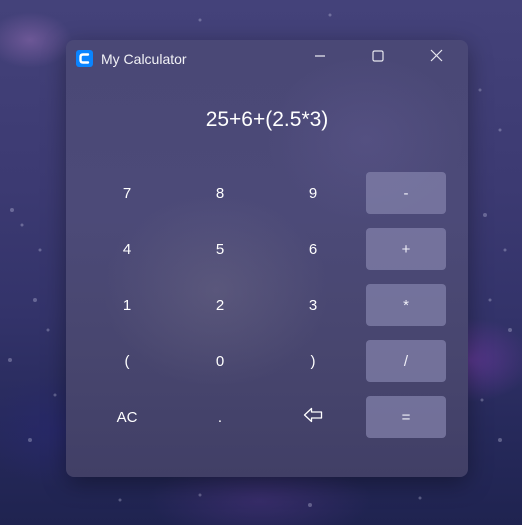  I want to click on key-add: +, so click(406, 249).